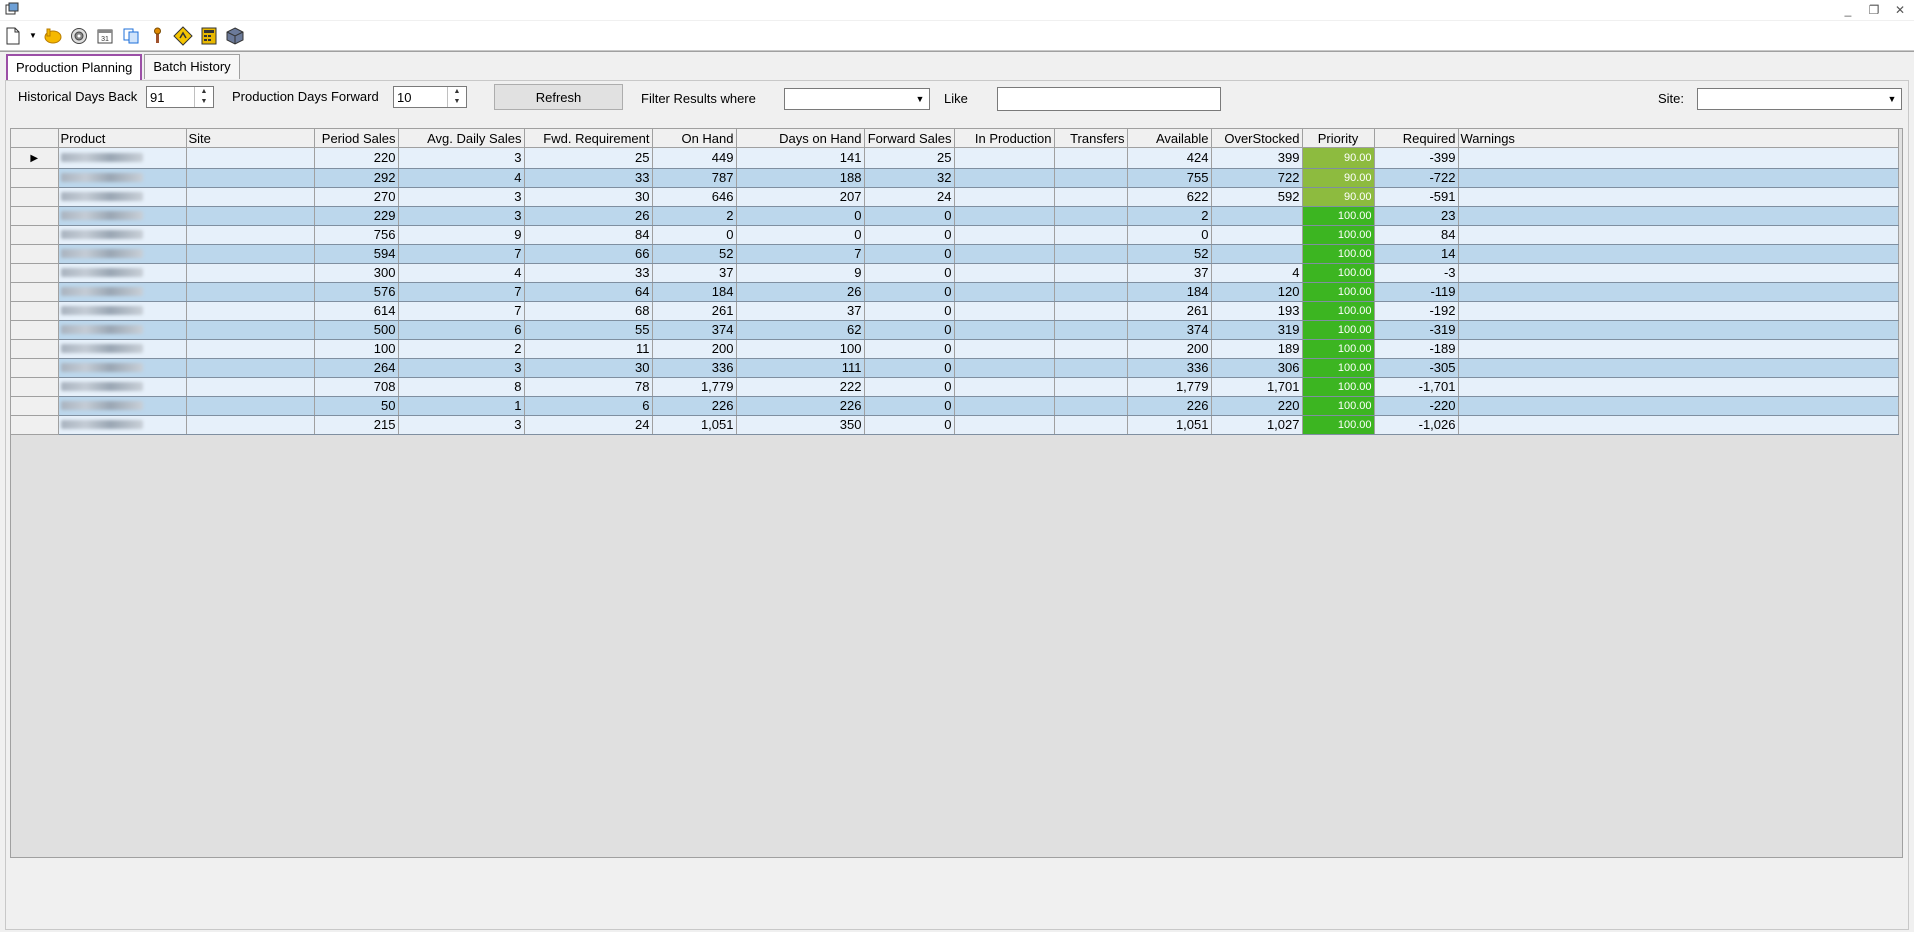 The width and height of the screenshot is (1914, 932). What do you see at coordinates (356, 178) in the screenshot?
I see `data-cell: 292` at bounding box center [356, 178].